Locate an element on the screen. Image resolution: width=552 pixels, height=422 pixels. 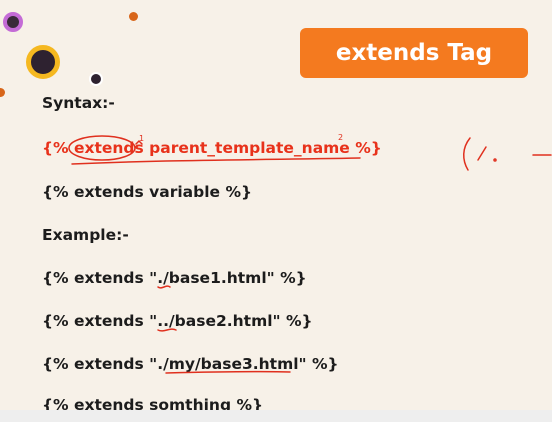
example-line-base3: {% extends "./my/base3.html" %} is located at coordinates (190, 364).